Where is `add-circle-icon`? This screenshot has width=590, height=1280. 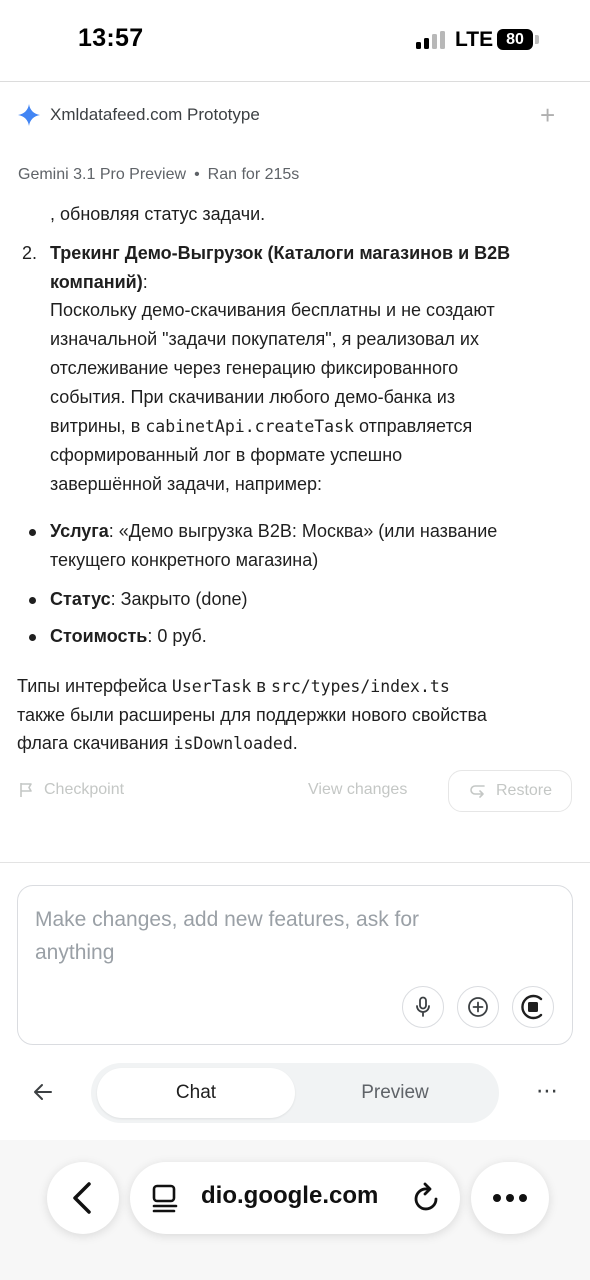 add-circle-icon is located at coordinates (478, 1007).